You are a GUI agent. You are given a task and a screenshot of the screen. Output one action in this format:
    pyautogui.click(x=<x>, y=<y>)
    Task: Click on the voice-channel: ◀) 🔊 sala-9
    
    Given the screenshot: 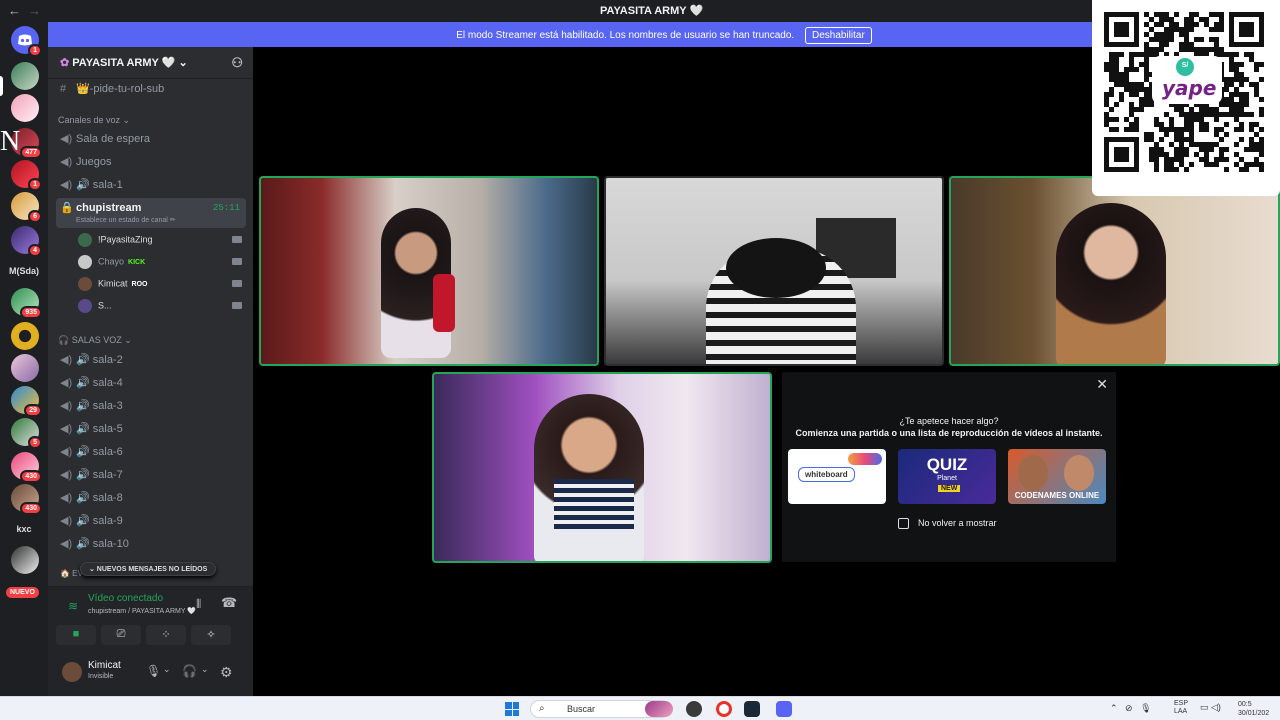 What is the action you would take?
    pyautogui.click(x=151, y=521)
    